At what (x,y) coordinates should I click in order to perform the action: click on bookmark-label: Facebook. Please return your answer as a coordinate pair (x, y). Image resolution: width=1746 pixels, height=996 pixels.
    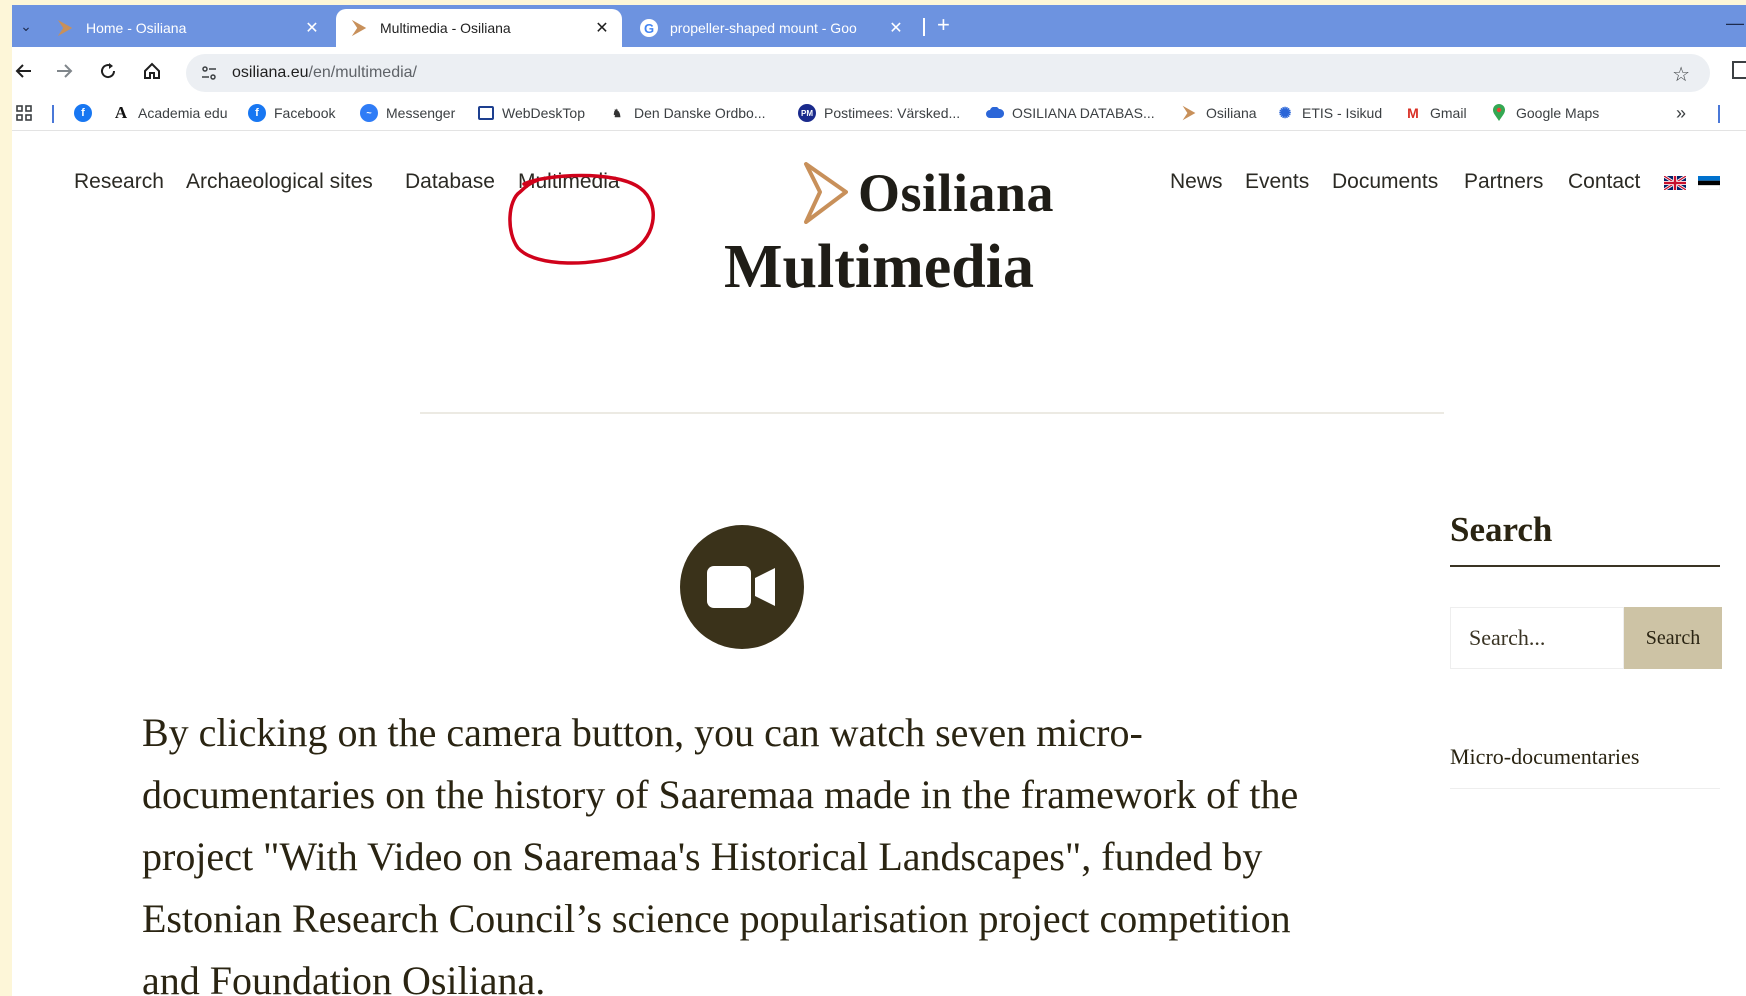
    Looking at the image, I should click on (305, 113).